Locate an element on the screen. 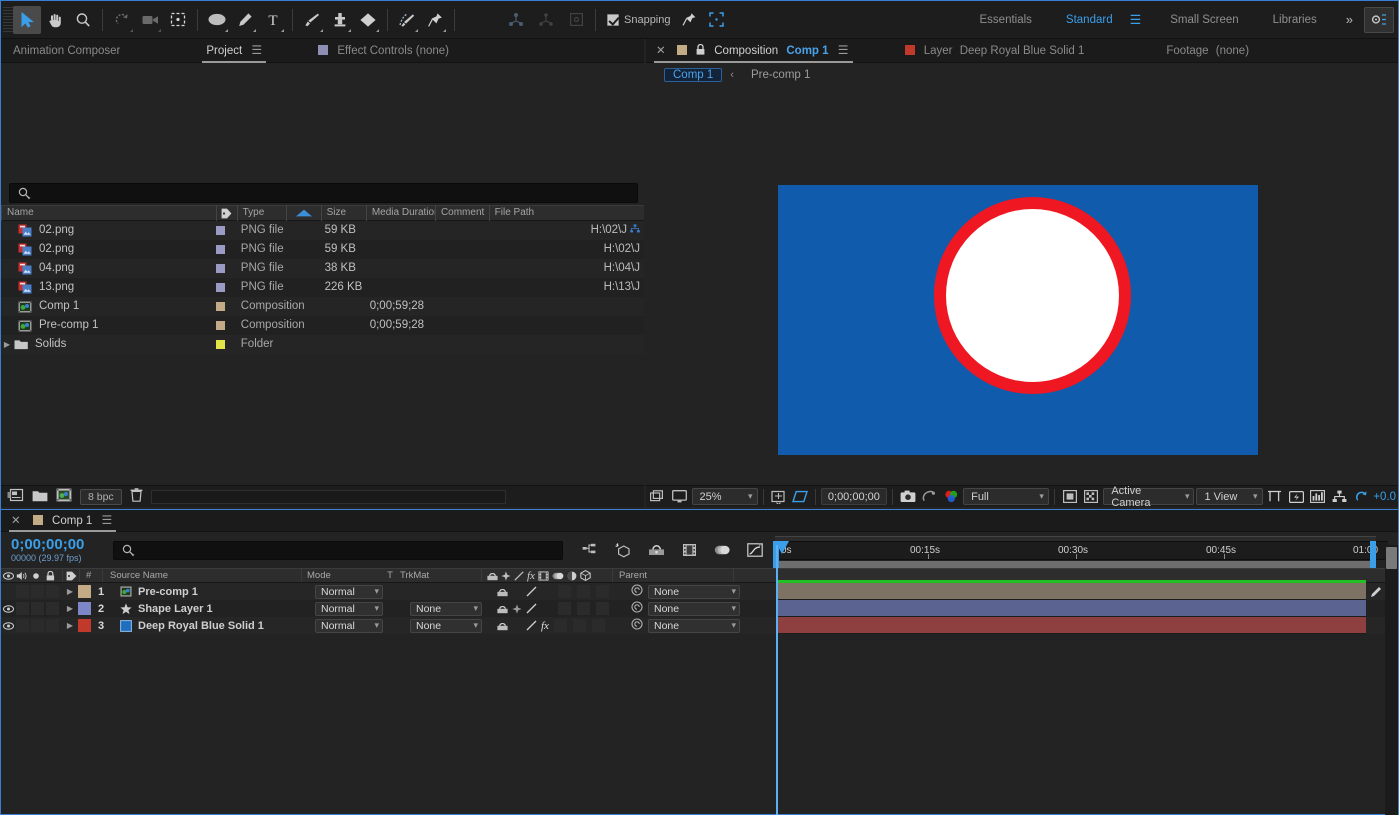 This screenshot has height=815, width=1399. workspace-small-screen: Small Screen is located at coordinates (1204, 20).